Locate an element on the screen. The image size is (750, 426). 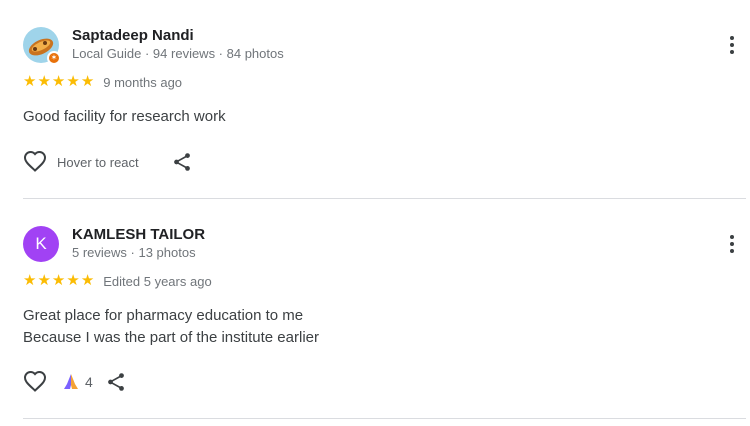
review-time: Edited 5 years ago is located at coordinates (157, 281).